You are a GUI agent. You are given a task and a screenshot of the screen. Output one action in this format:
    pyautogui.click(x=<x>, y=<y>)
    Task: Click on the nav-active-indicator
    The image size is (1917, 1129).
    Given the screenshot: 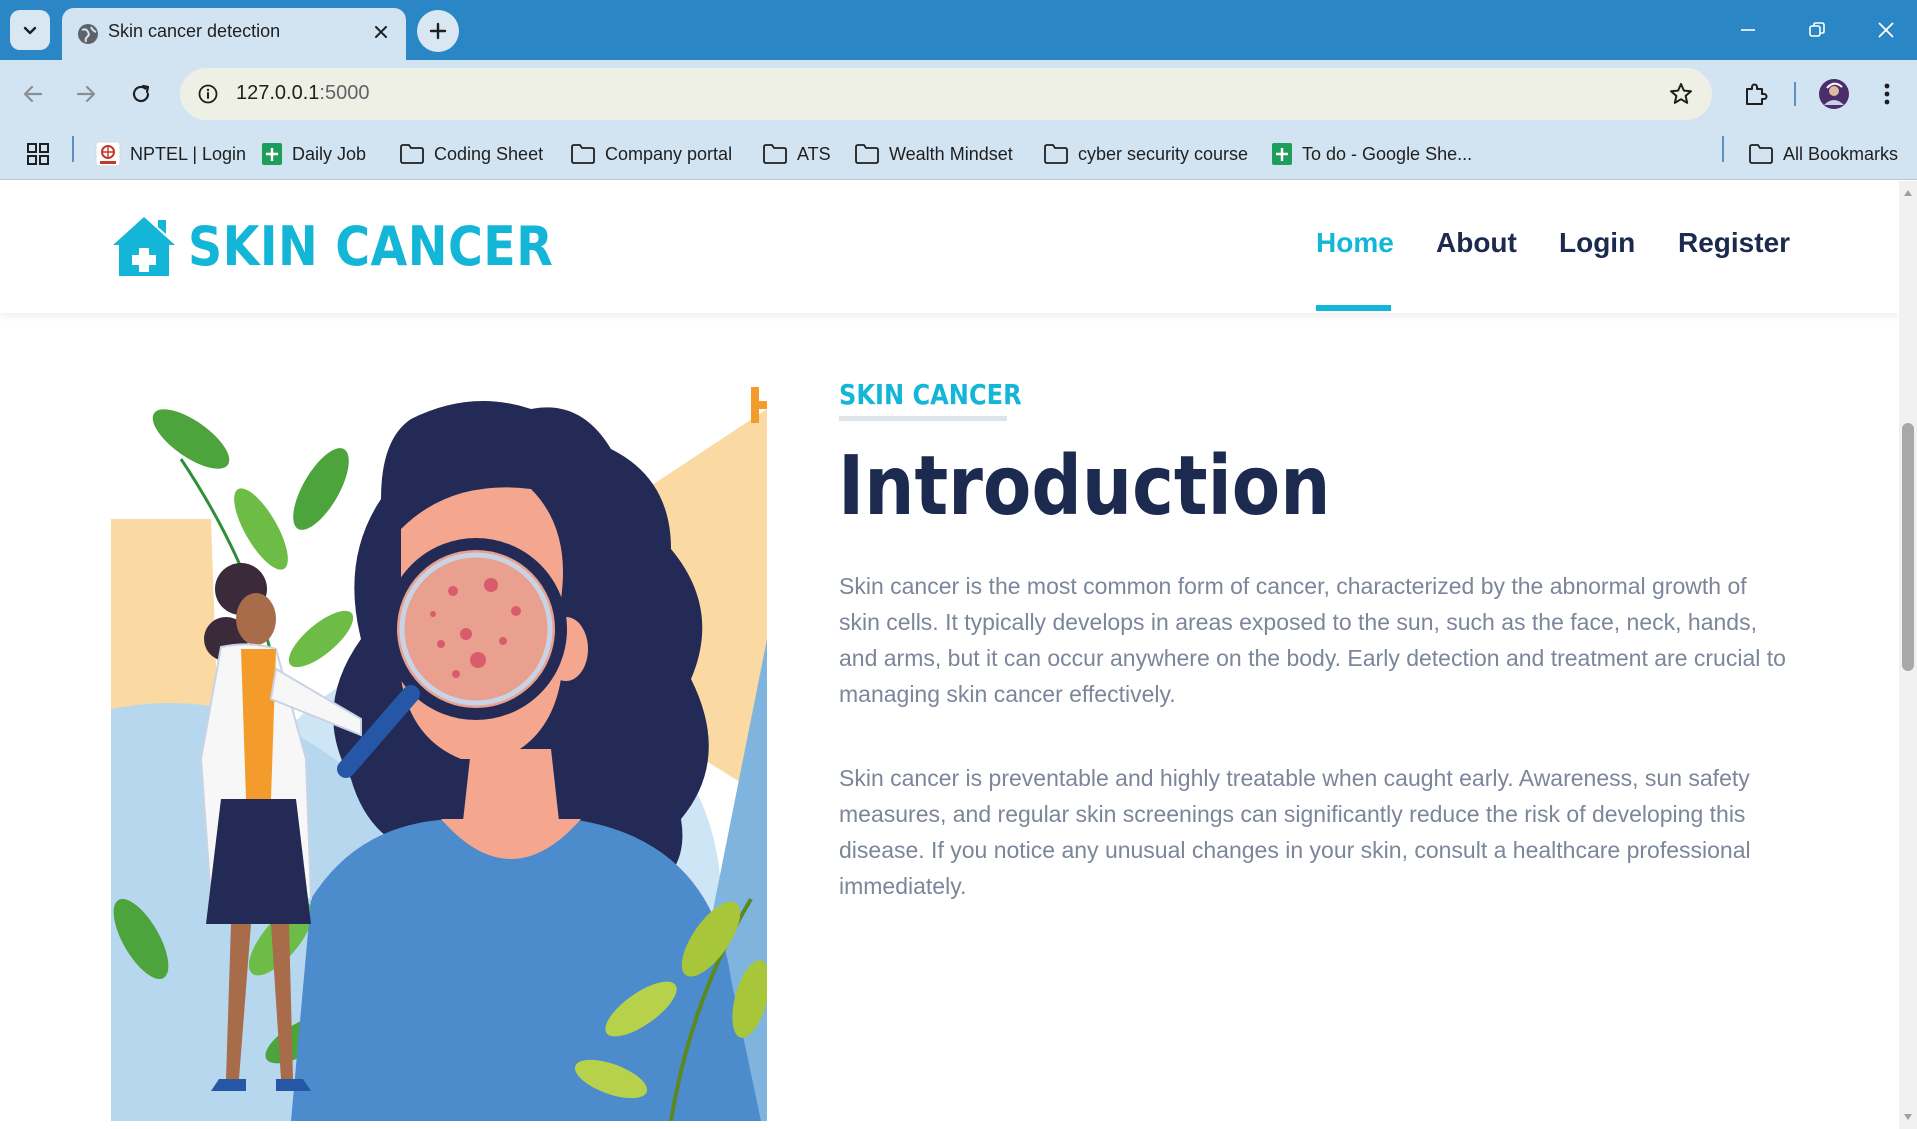 What is the action you would take?
    pyautogui.click(x=1353, y=308)
    